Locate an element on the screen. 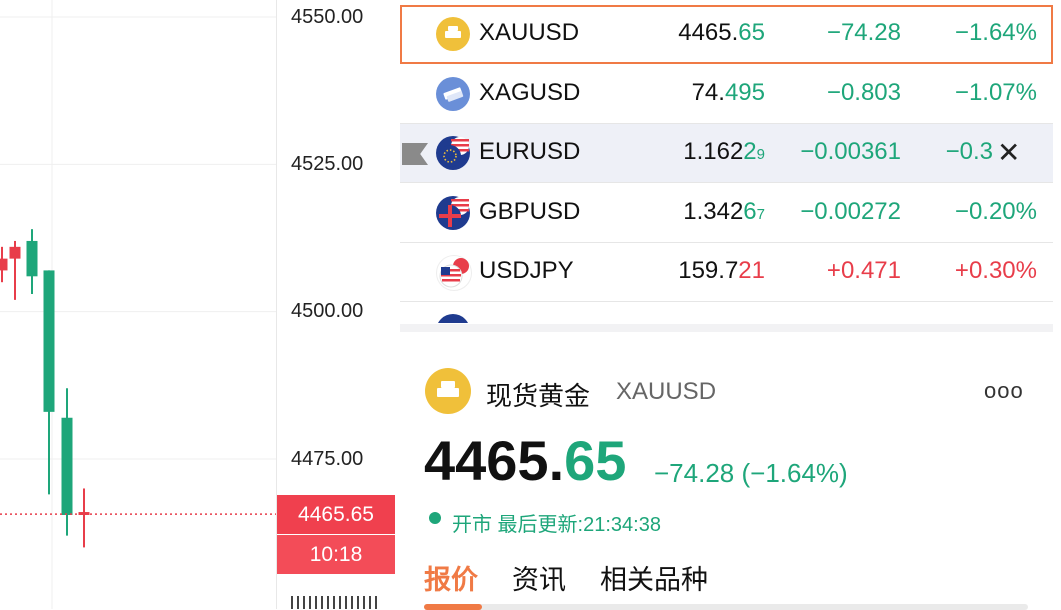 The image size is (1061, 610). axis-tick-label: 4525.00 is located at coordinates (327, 164).